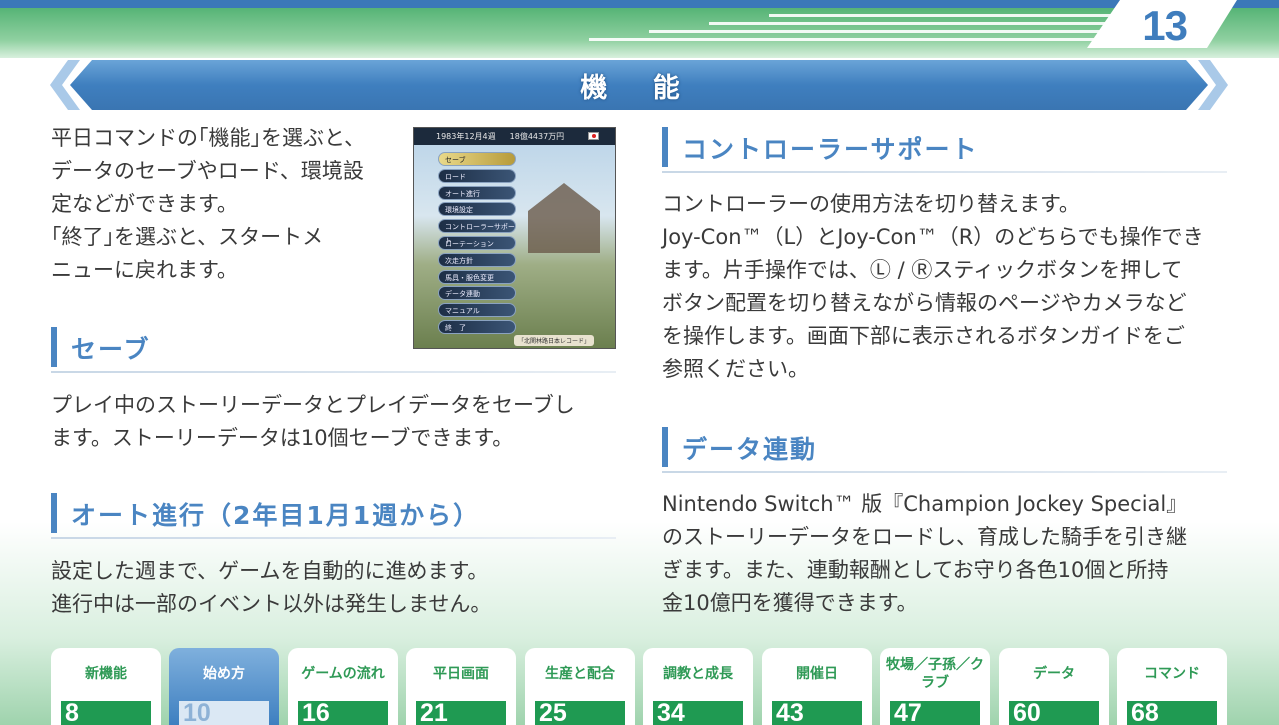 The image size is (1279, 725). I want to click on auto-line: 設定した週まで、ゲームを自動的に進めます。, so click(270, 571).